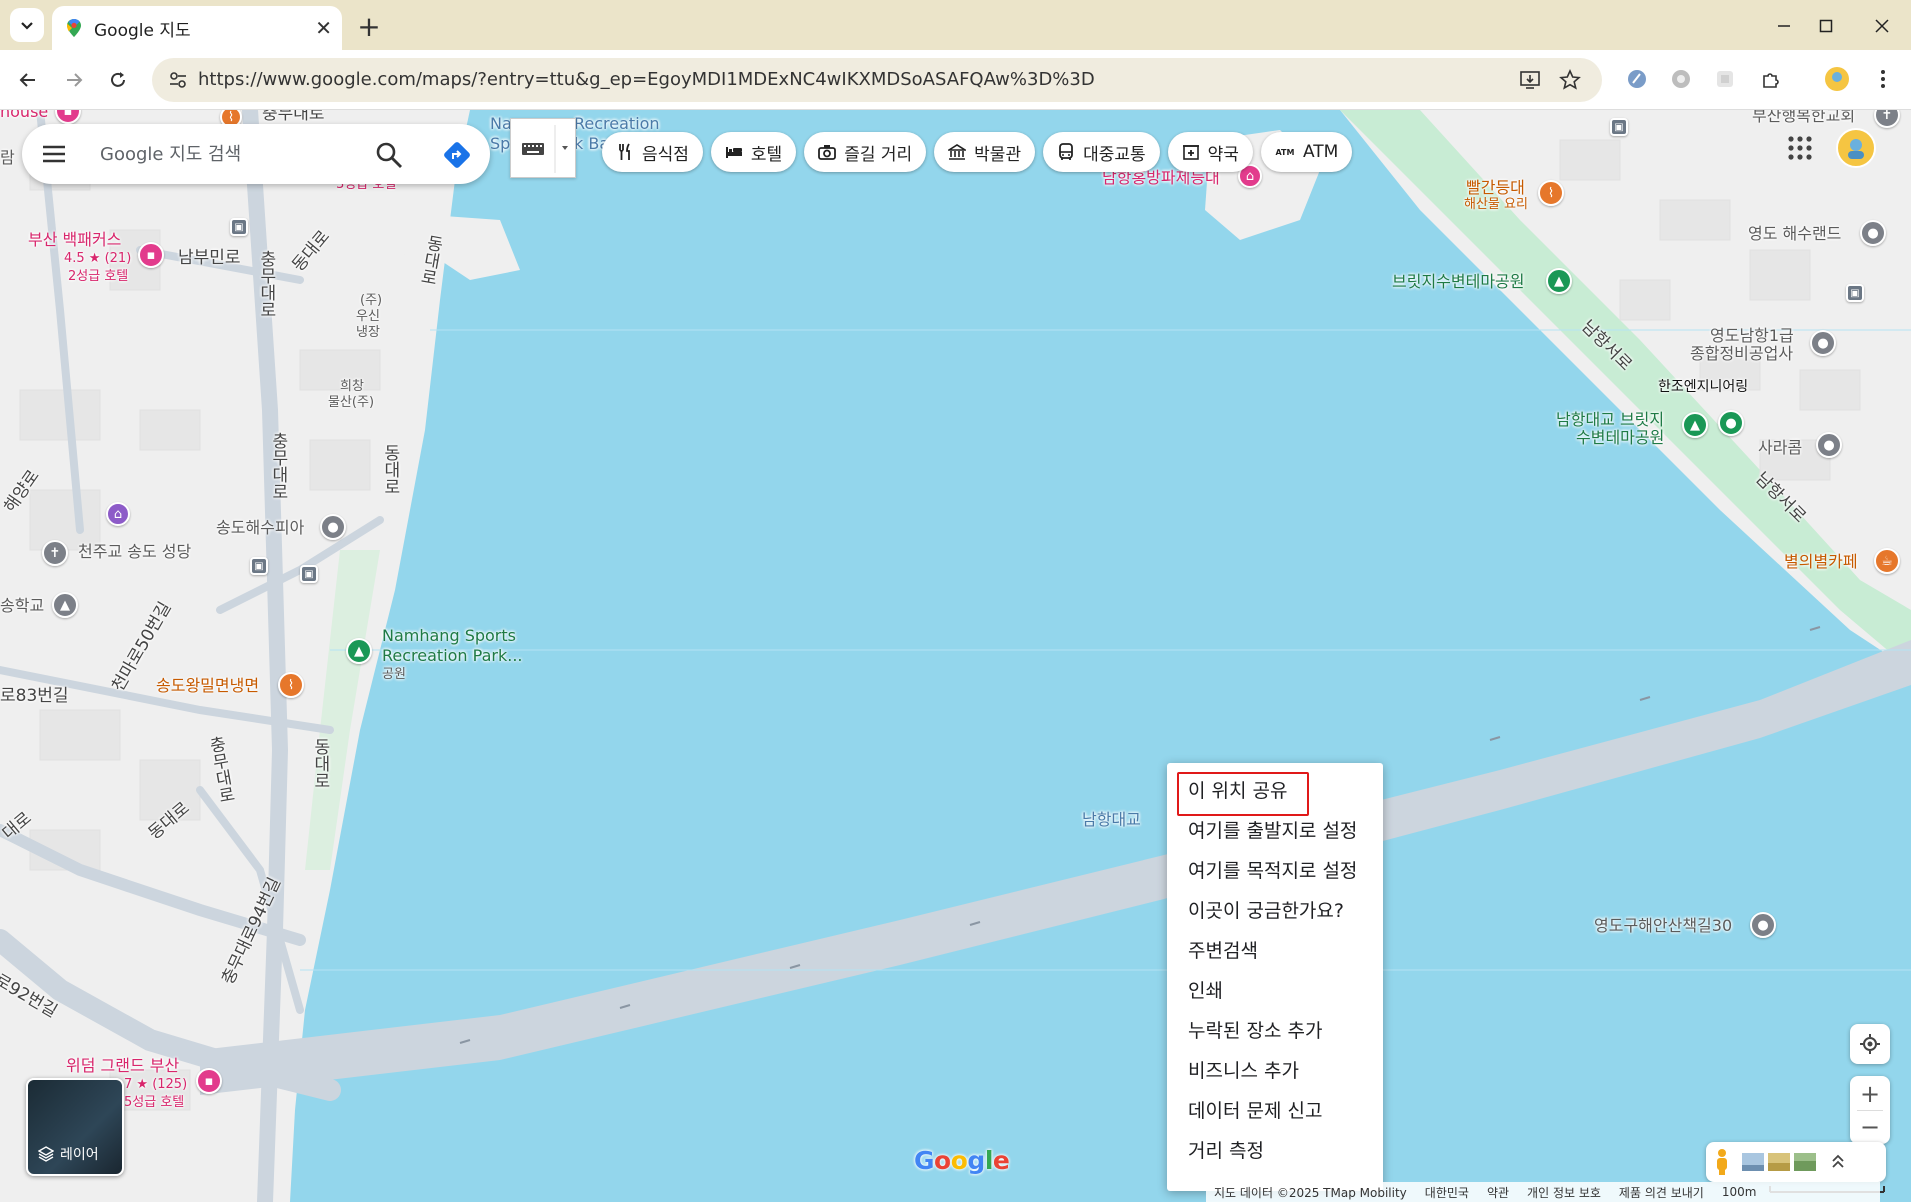 The width and height of the screenshot is (1911, 1202). Describe the element at coordinates (118, 80) in the screenshot. I see `reload-button` at that location.